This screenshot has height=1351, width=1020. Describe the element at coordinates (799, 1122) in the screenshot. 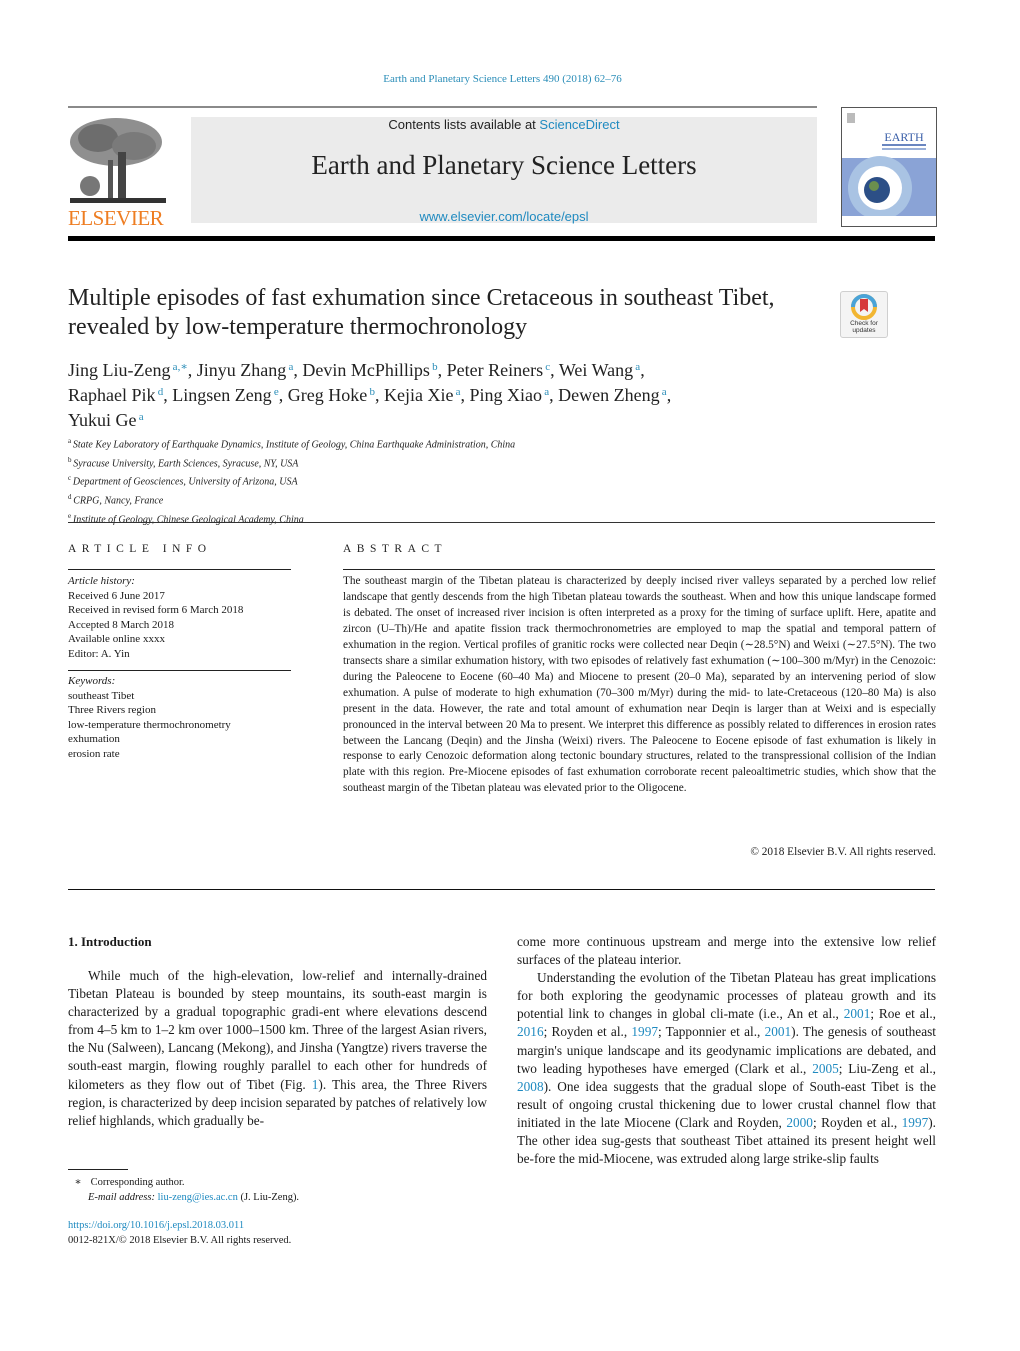

I see `citation-link: 2000` at that location.